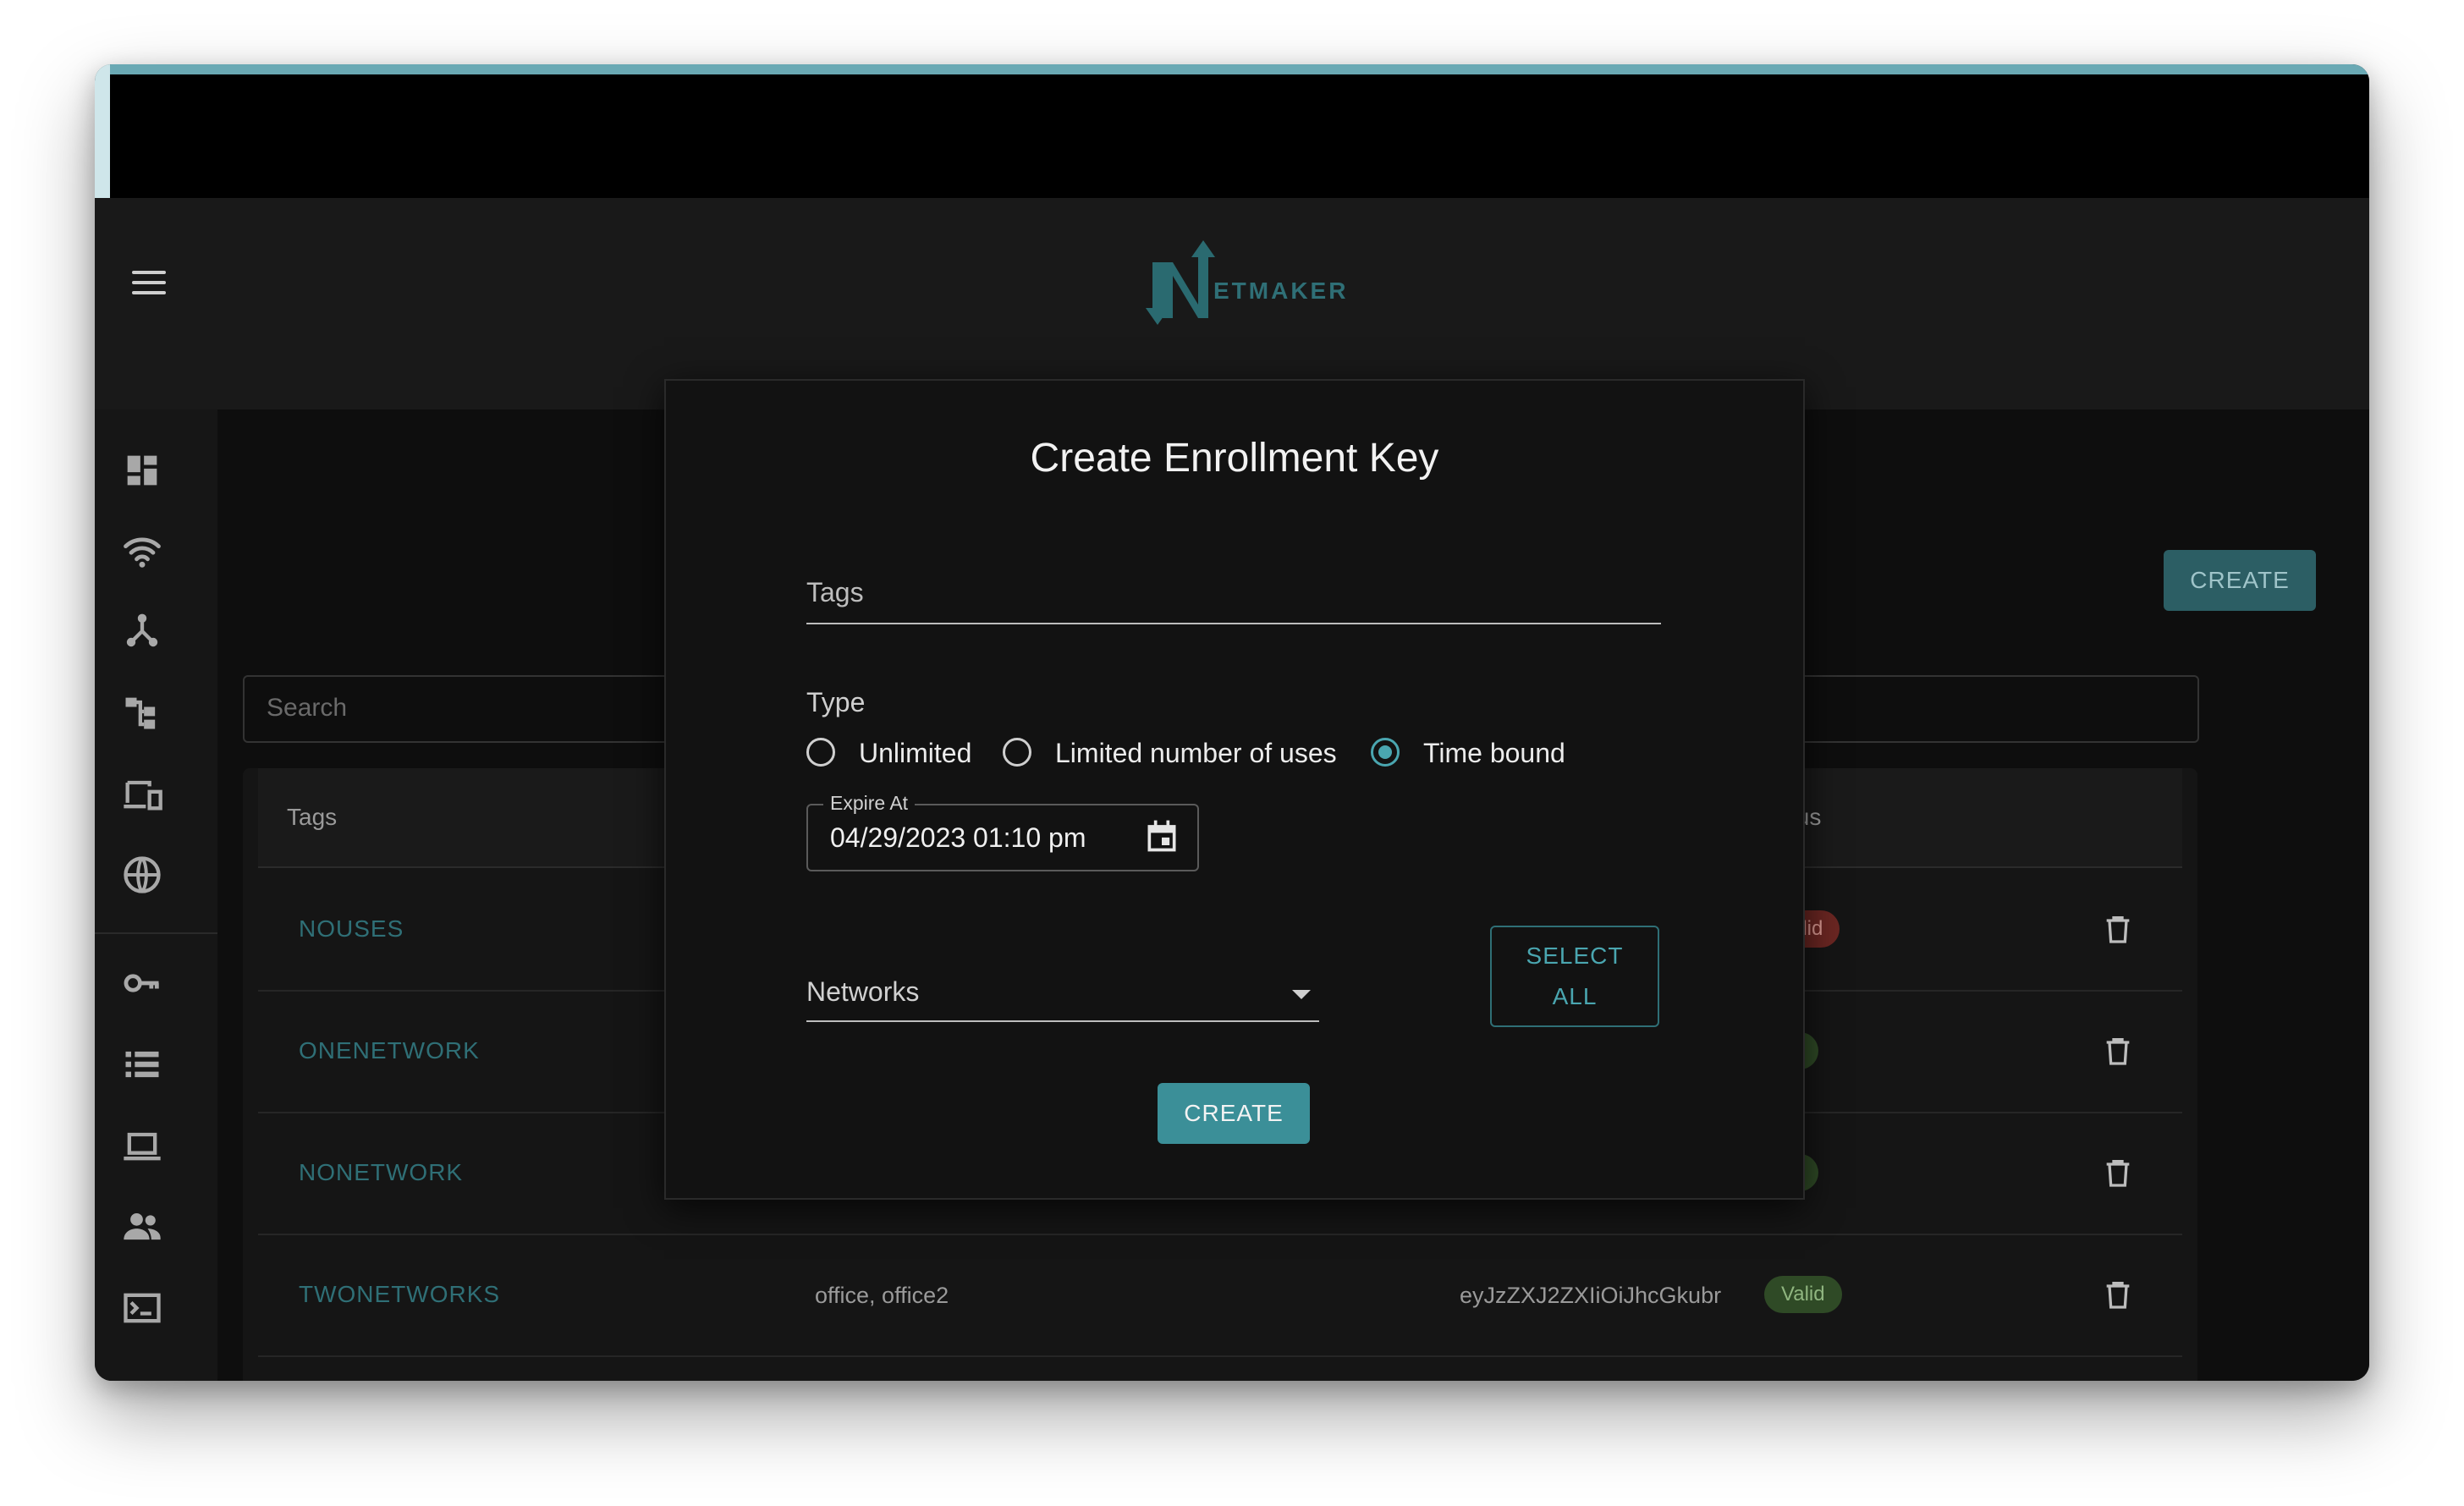 The image size is (2464, 1506). Describe the element at coordinates (142, 1308) in the screenshot. I see `terminal-icon` at that location.